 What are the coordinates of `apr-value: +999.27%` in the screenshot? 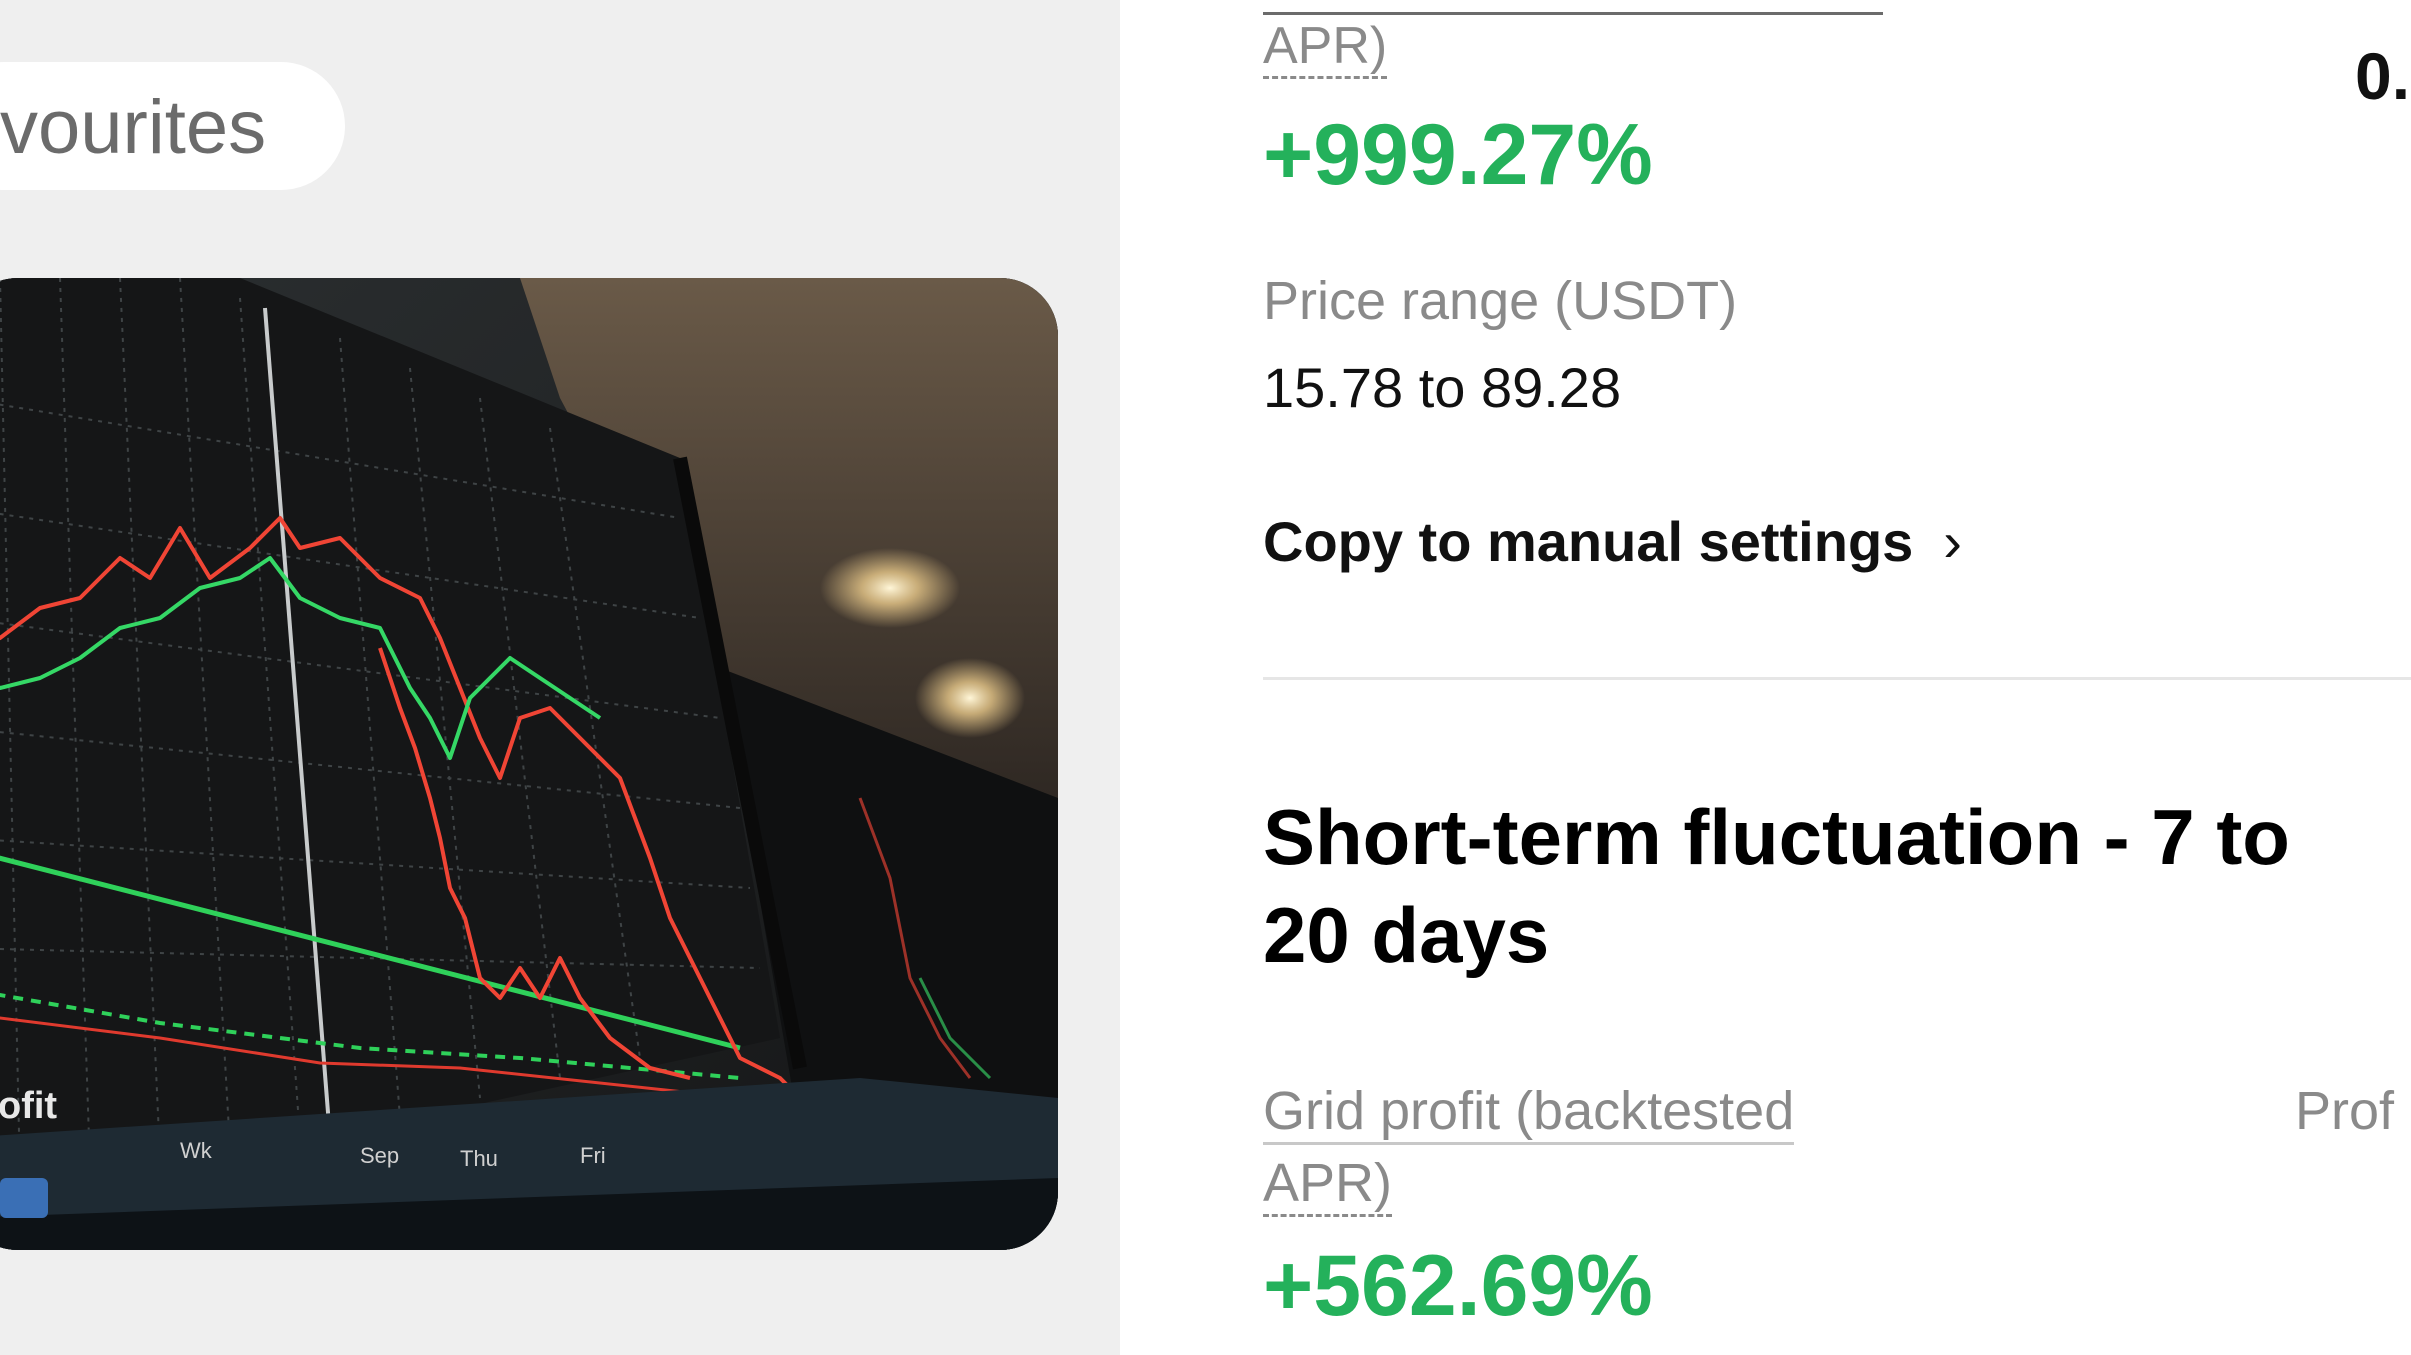 It's located at (1458, 155).